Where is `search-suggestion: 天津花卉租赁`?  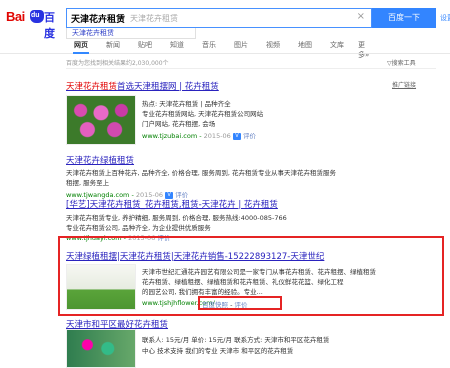 search-suggestion: 天津花卉租赁 is located at coordinates (131, 33).